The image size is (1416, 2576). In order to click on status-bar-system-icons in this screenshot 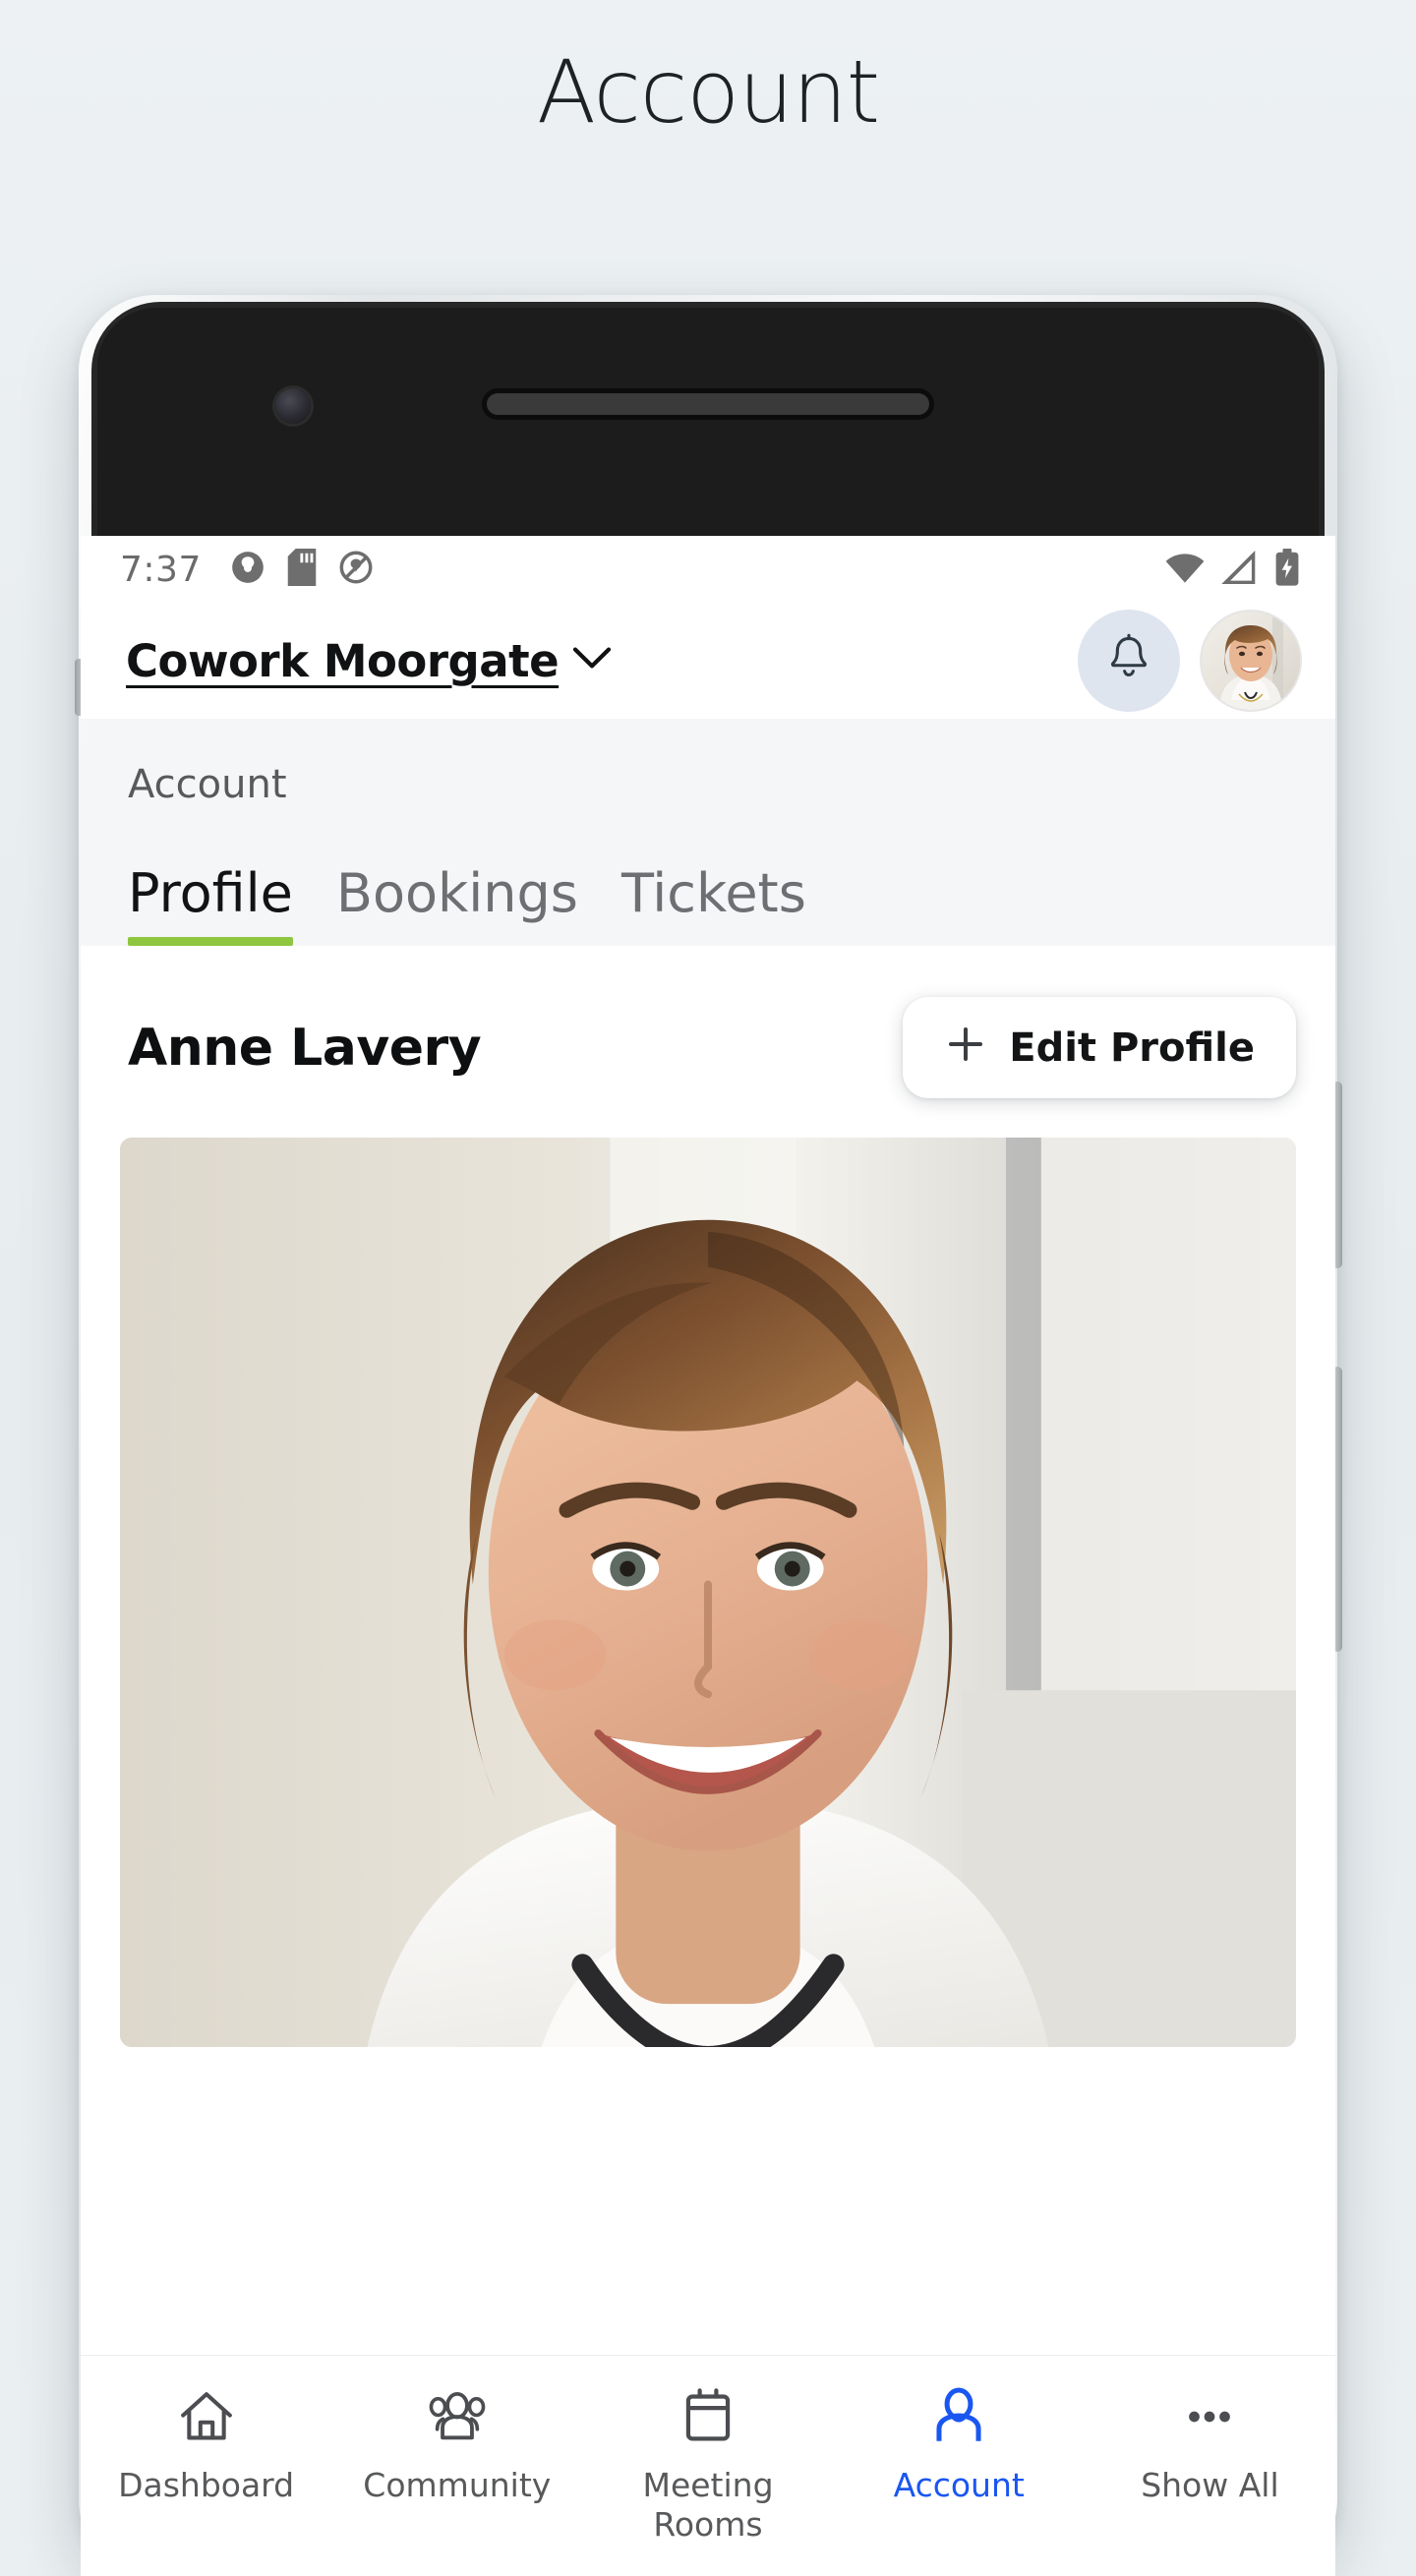, I will do `click(1232, 569)`.